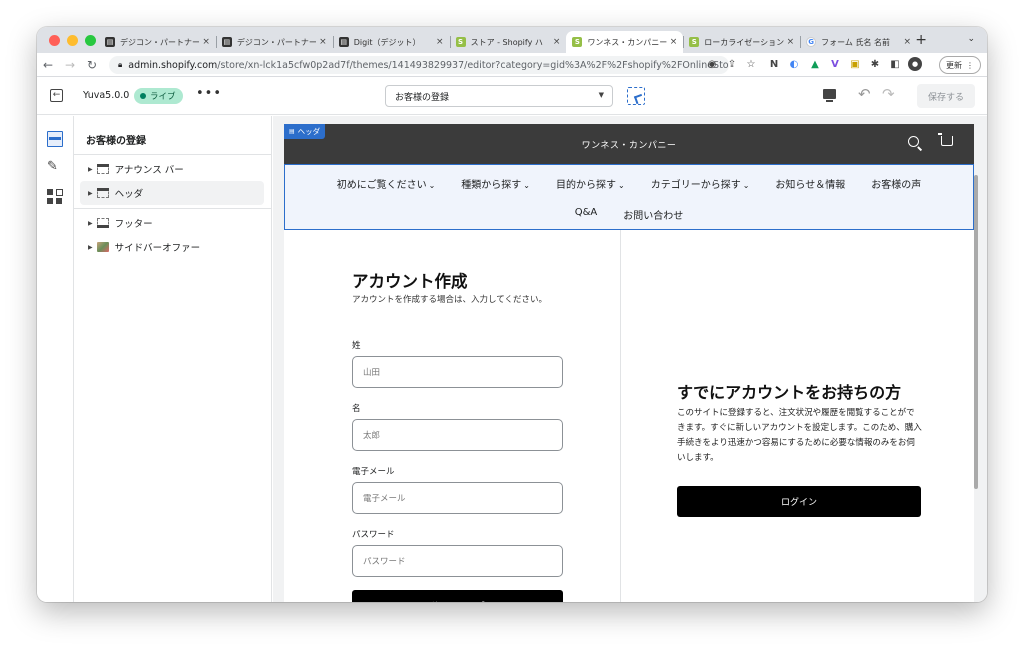  What do you see at coordinates (625, 42) in the screenshot?
I see `browser-tab-active: S ワンネス・カンパニー ×` at bounding box center [625, 42].